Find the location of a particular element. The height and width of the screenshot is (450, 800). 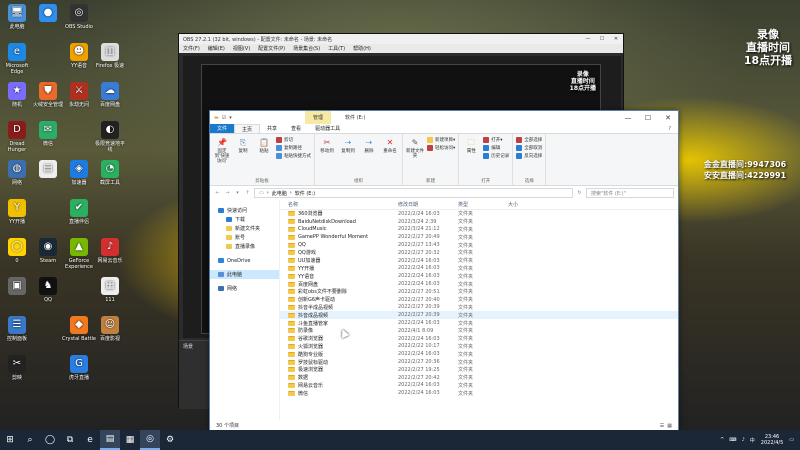

ribbon-small-button: 粘贴快捷方式 is located at coordinates (293, 156).